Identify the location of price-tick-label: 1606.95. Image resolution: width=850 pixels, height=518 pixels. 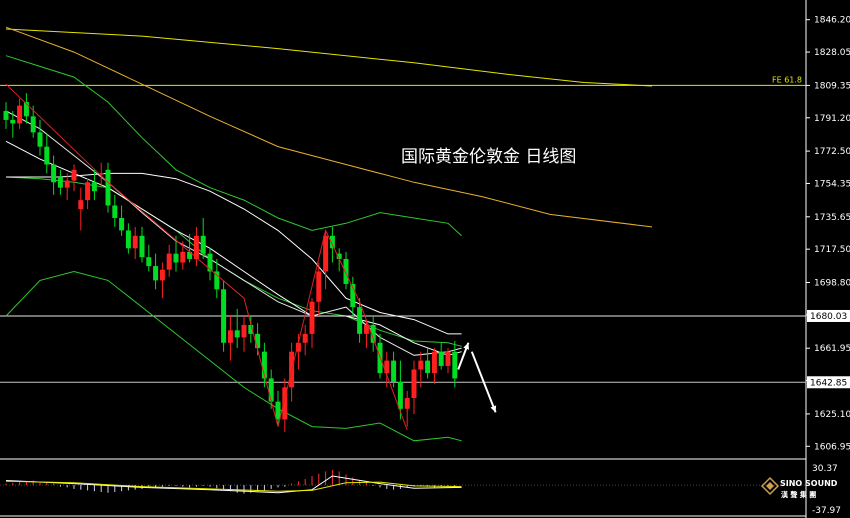
(832, 447).